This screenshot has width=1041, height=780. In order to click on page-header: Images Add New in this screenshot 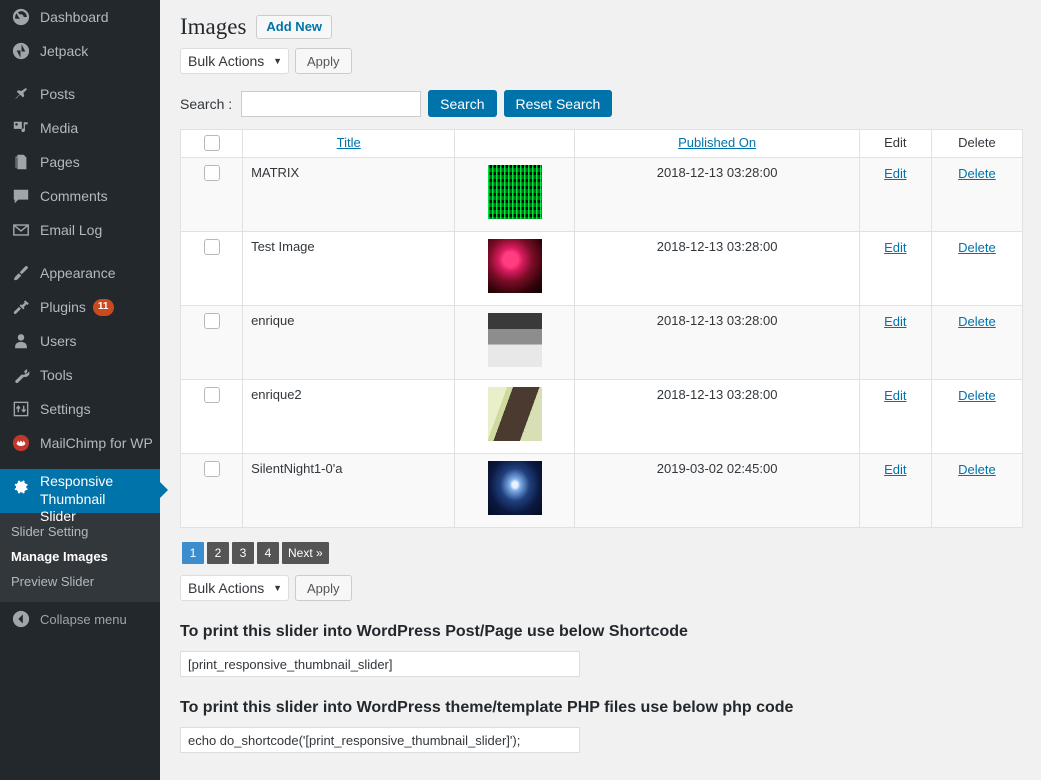, I will do `click(610, 26)`.